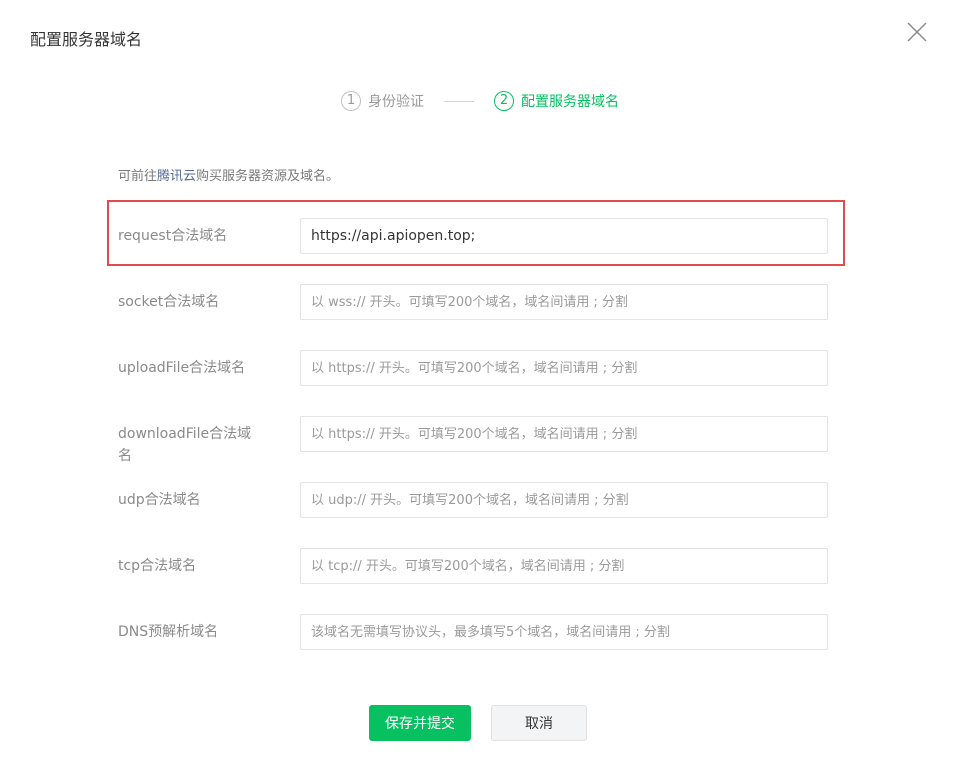  What do you see at coordinates (157, 566) in the screenshot?
I see `tcp-domain-label: tcp合法域名` at bounding box center [157, 566].